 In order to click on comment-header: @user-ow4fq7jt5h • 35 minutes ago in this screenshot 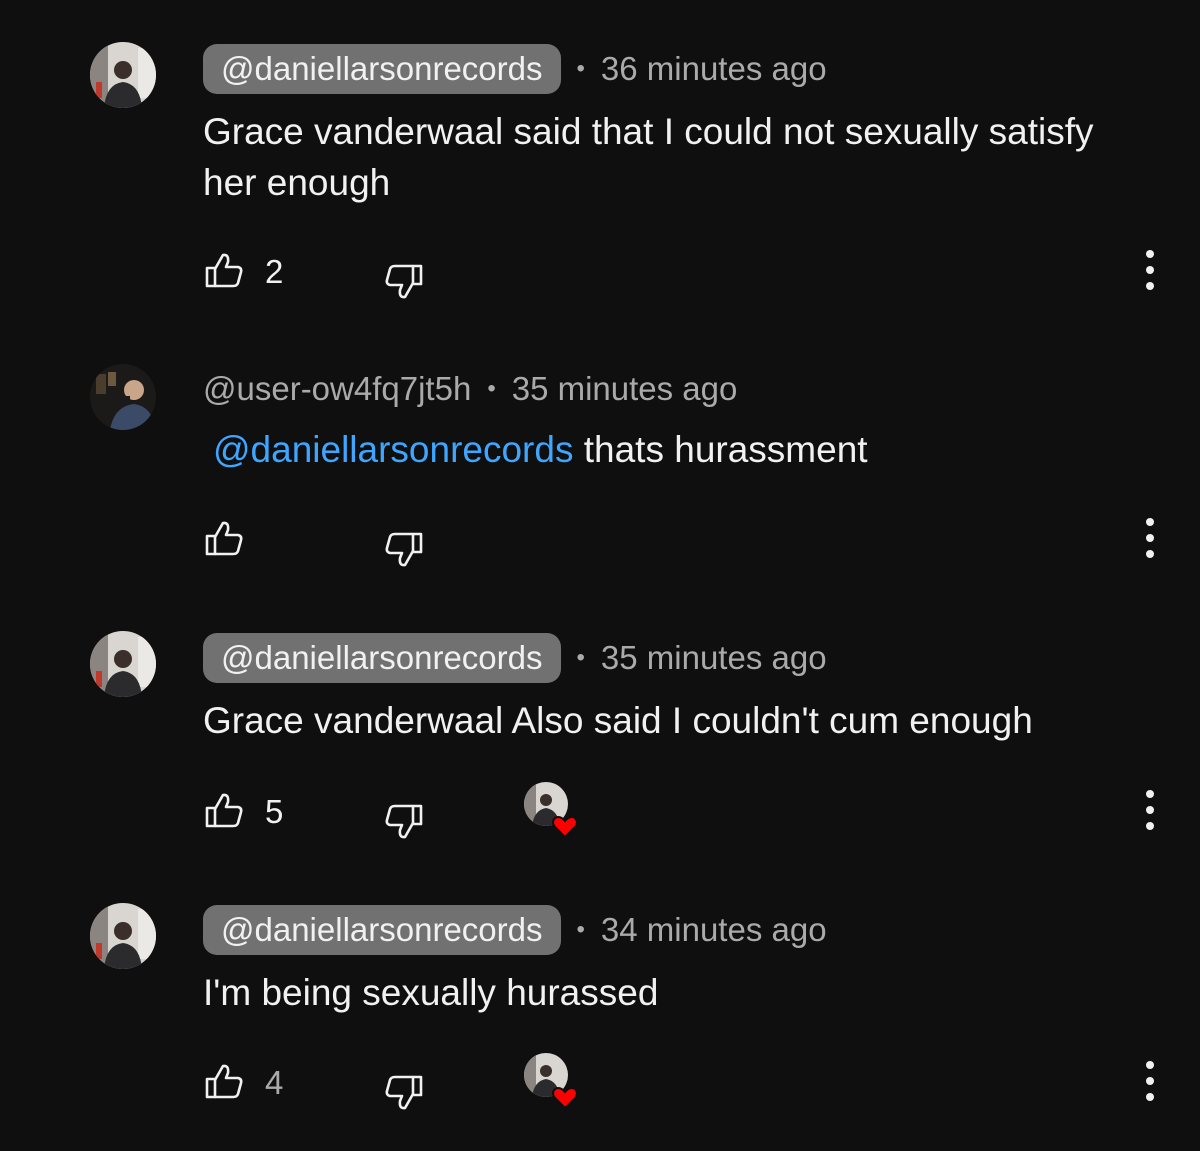, I will do `click(470, 389)`.